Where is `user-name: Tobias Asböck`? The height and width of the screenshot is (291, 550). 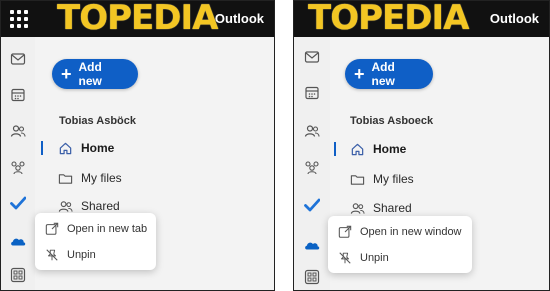 user-name: Tobias Asböck is located at coordinates (98, 121).